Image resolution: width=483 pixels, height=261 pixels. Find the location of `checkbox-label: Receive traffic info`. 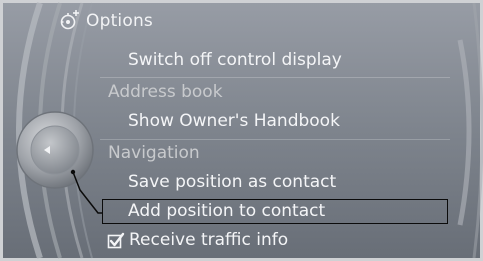

checkbox-label: Receive traffic info is located at coordinates (209, 240).